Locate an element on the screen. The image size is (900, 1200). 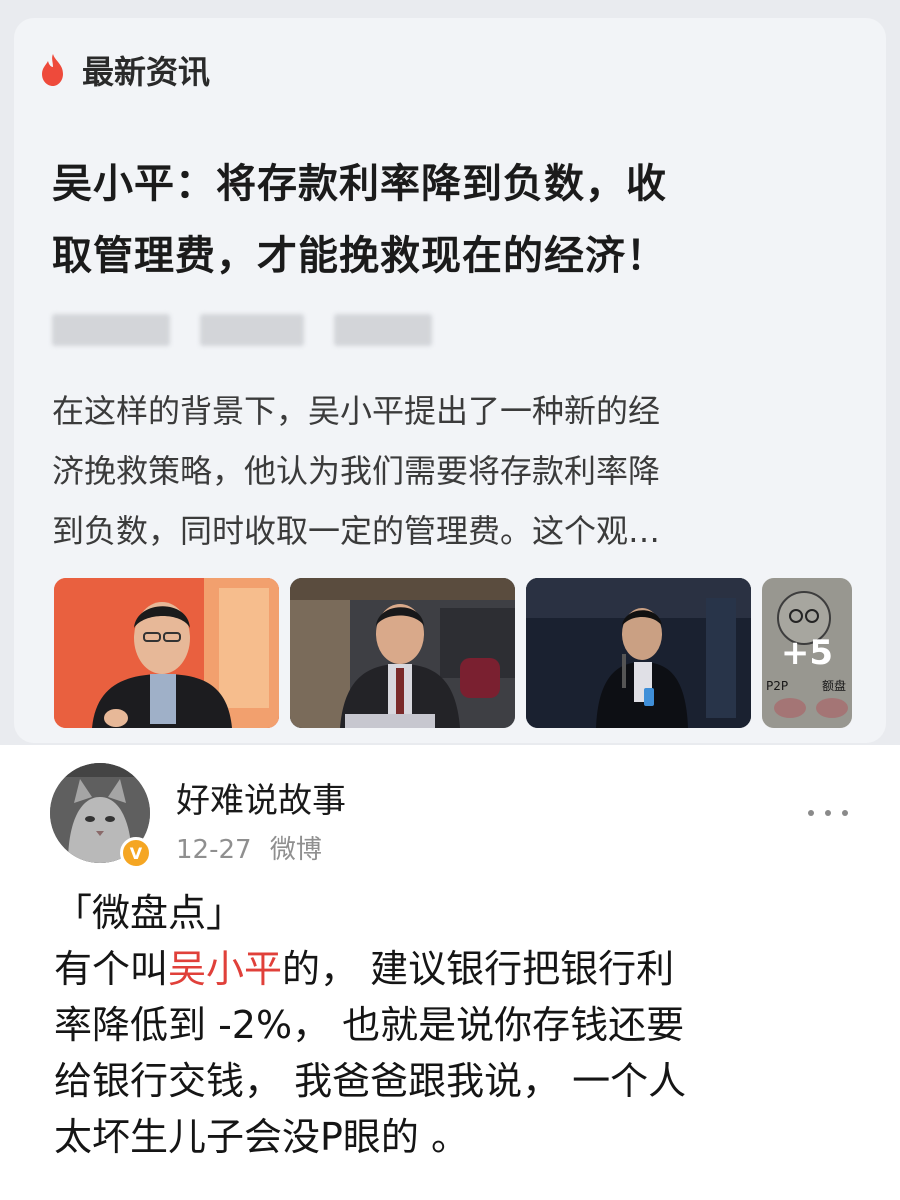
summary-line: 济挽救策略，他认为我们需要将存款利率降 is located at coordinates (356, 471).